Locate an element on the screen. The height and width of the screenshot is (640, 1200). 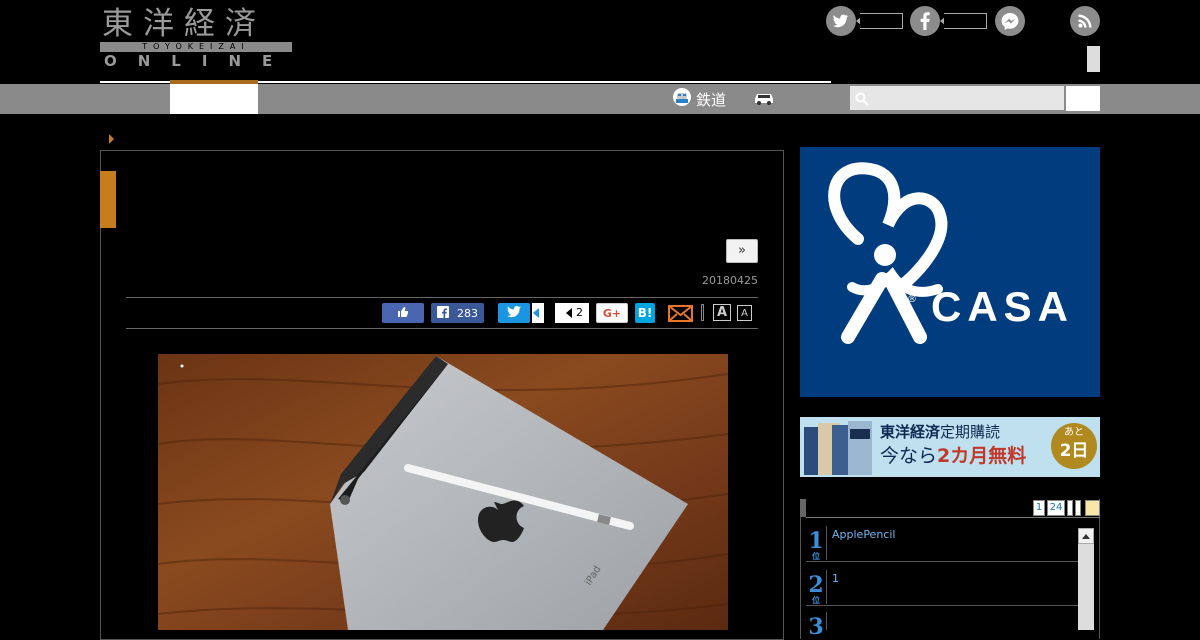
twitter-share-count-notch is located at coordinates (536, 313).